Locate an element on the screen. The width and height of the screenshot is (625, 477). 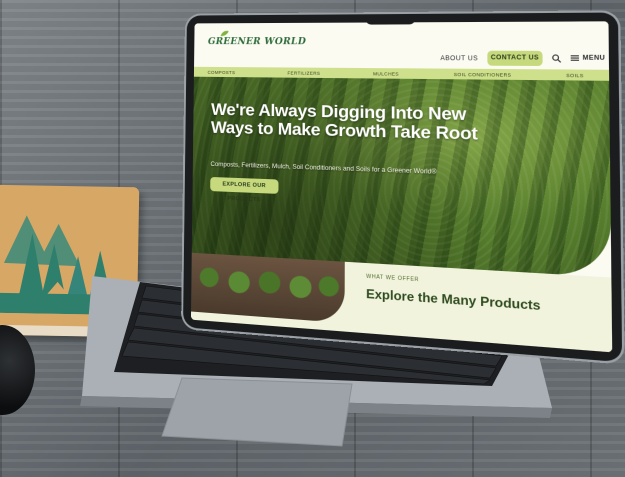
logo-text: GREENER WORLD is located at coordinates (257, 42).